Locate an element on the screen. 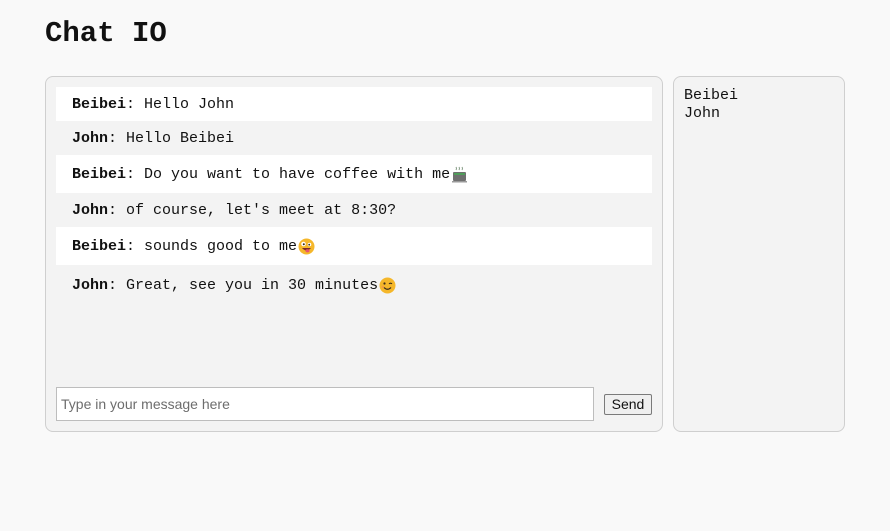 The height and width of the screenshot is (531, 890). message-item: John: Great, see you in 30 minutes is located at coordinates (354, 285).